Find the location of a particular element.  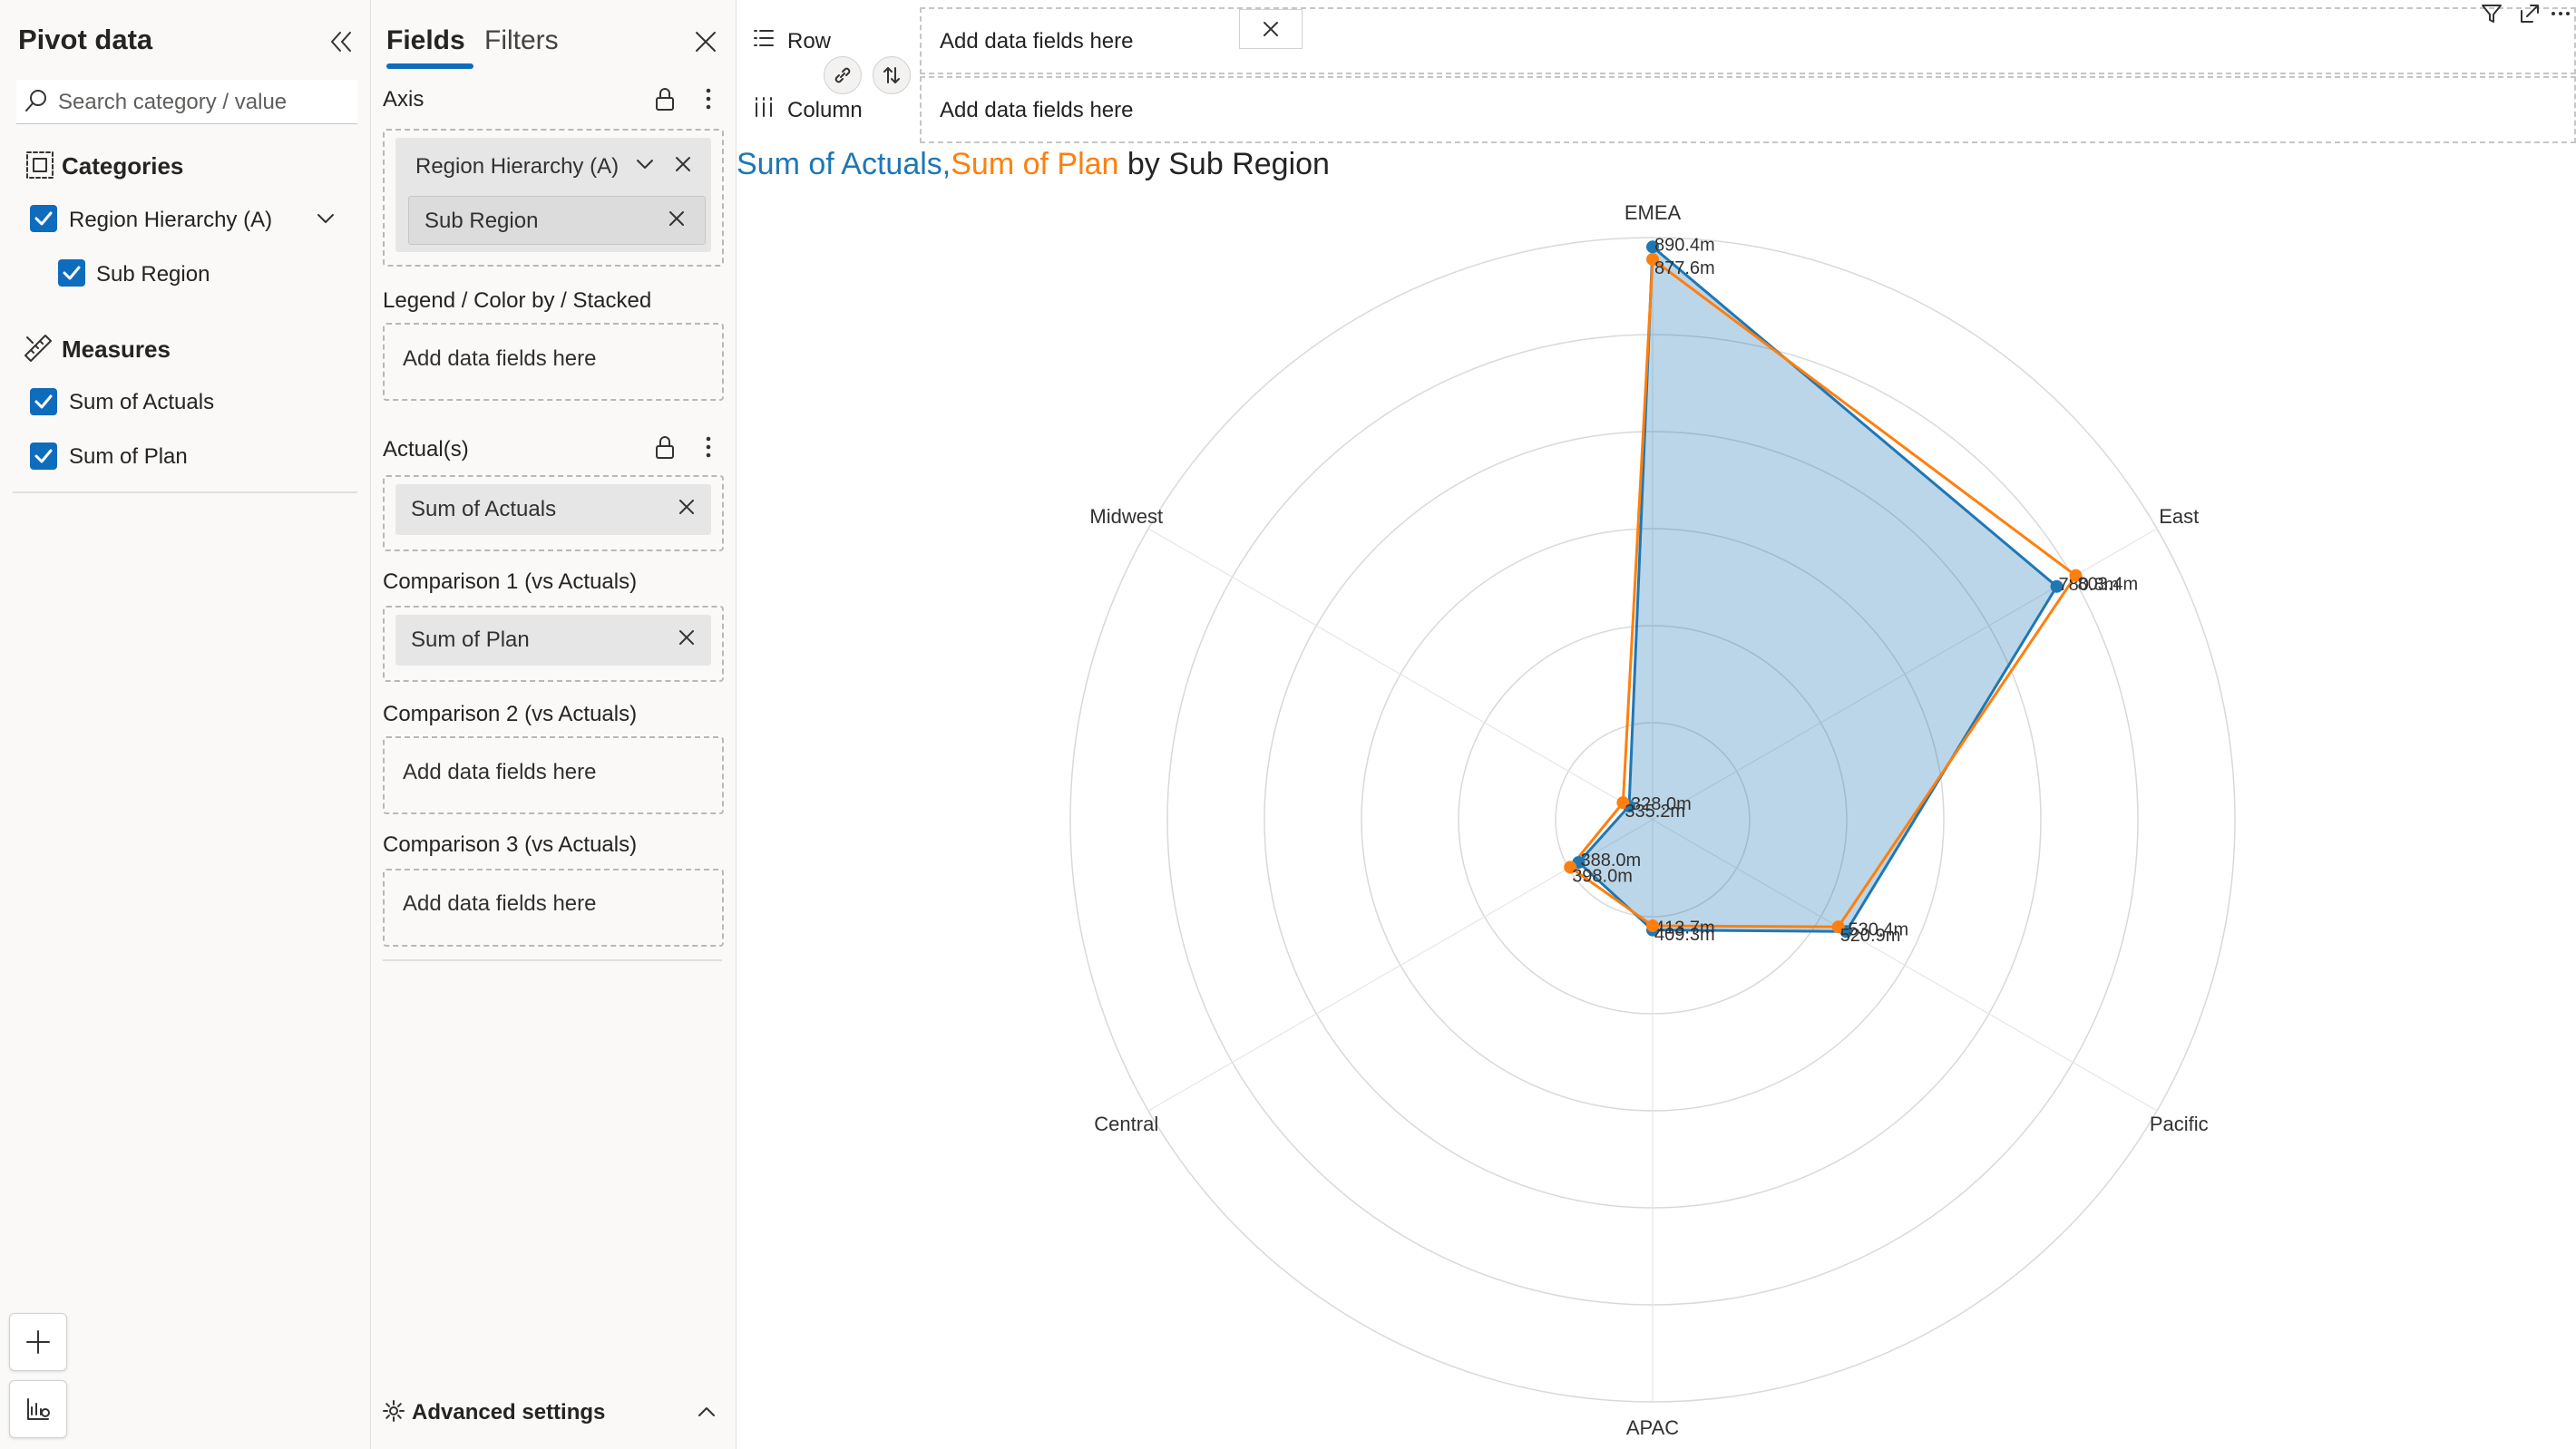

axis-label-apac: APAC is located at coordinates (1652, 1428).